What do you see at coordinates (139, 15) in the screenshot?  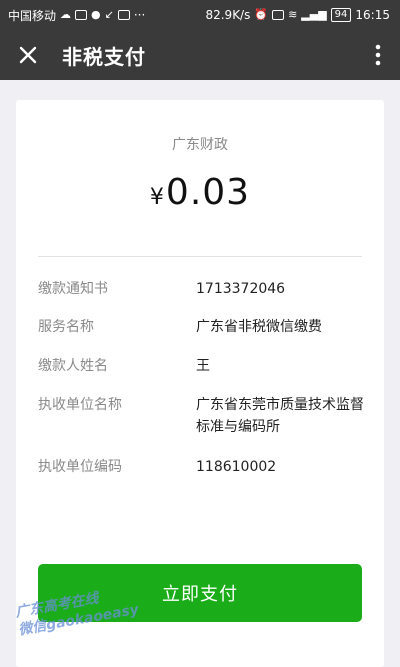 I see `more-notifications-indicator: ···` at bounding box center [139, 15].